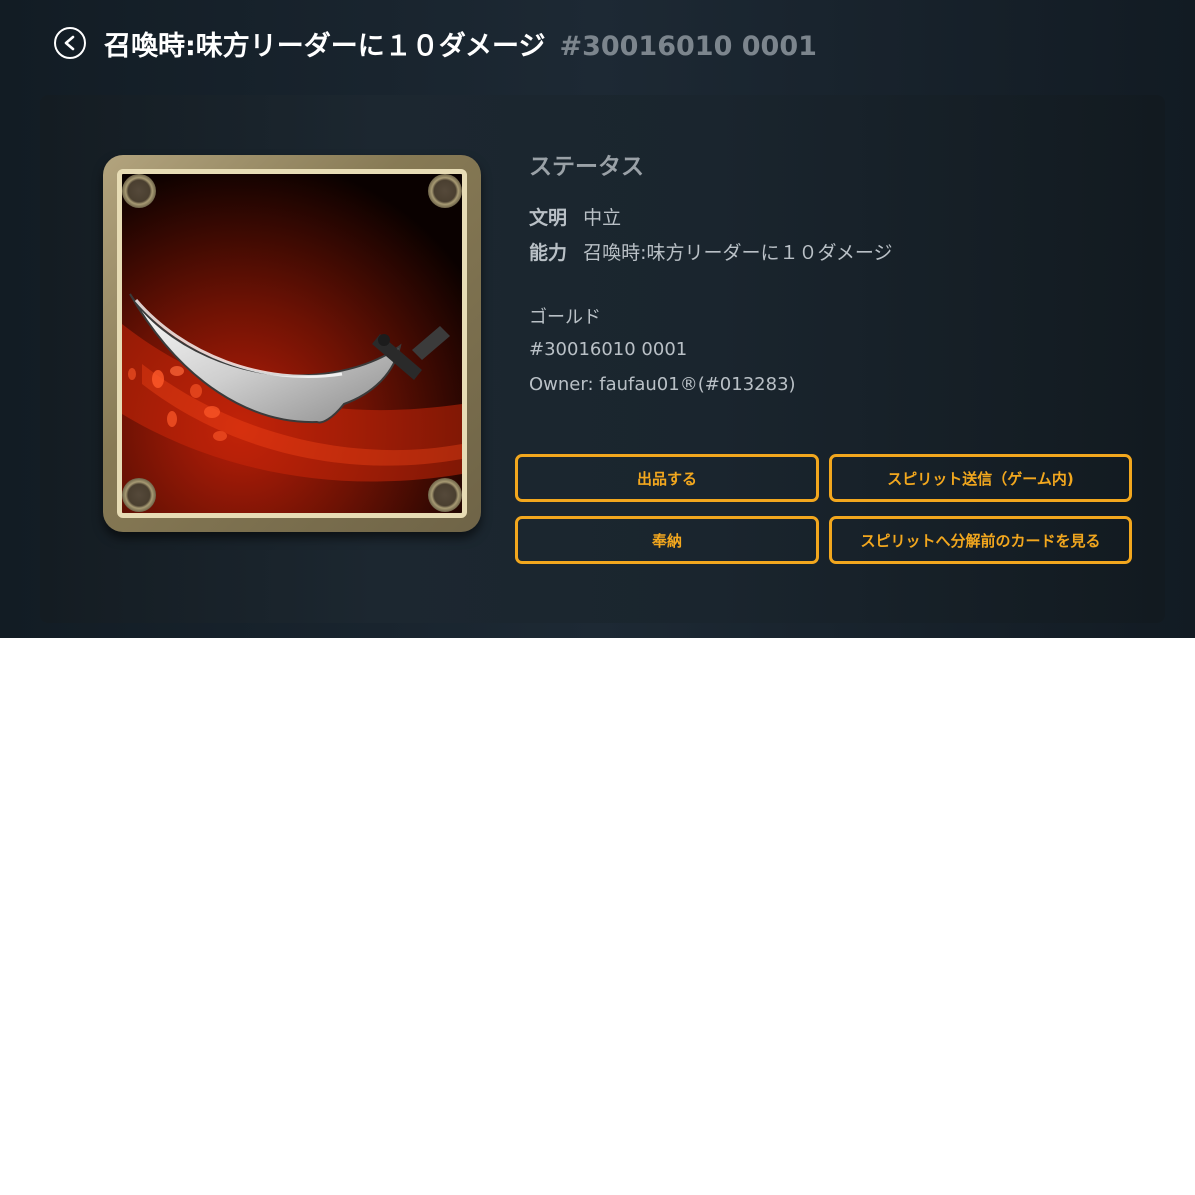  What do you see at coordinates (139, 191) in the screenshot?
I see `frame-rivet-top-left` at bounding box center [139, 191].